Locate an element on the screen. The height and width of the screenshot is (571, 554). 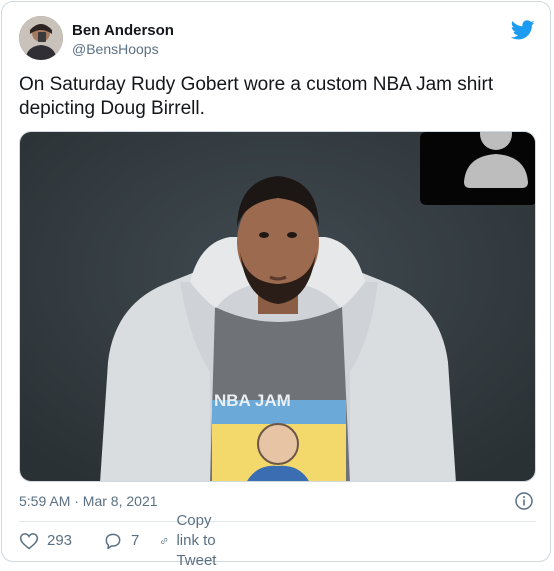
twitter-bird-icon is located at coordinates (523, 30).